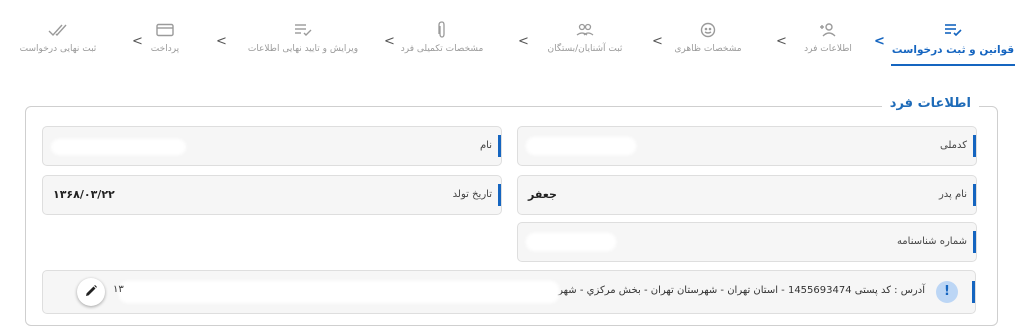 This screenshot has height=335, width=1024. What do you see at coordinates (947, 292) in the screenshot?
I see `info-icon: !` at bounding box center [947, 292].